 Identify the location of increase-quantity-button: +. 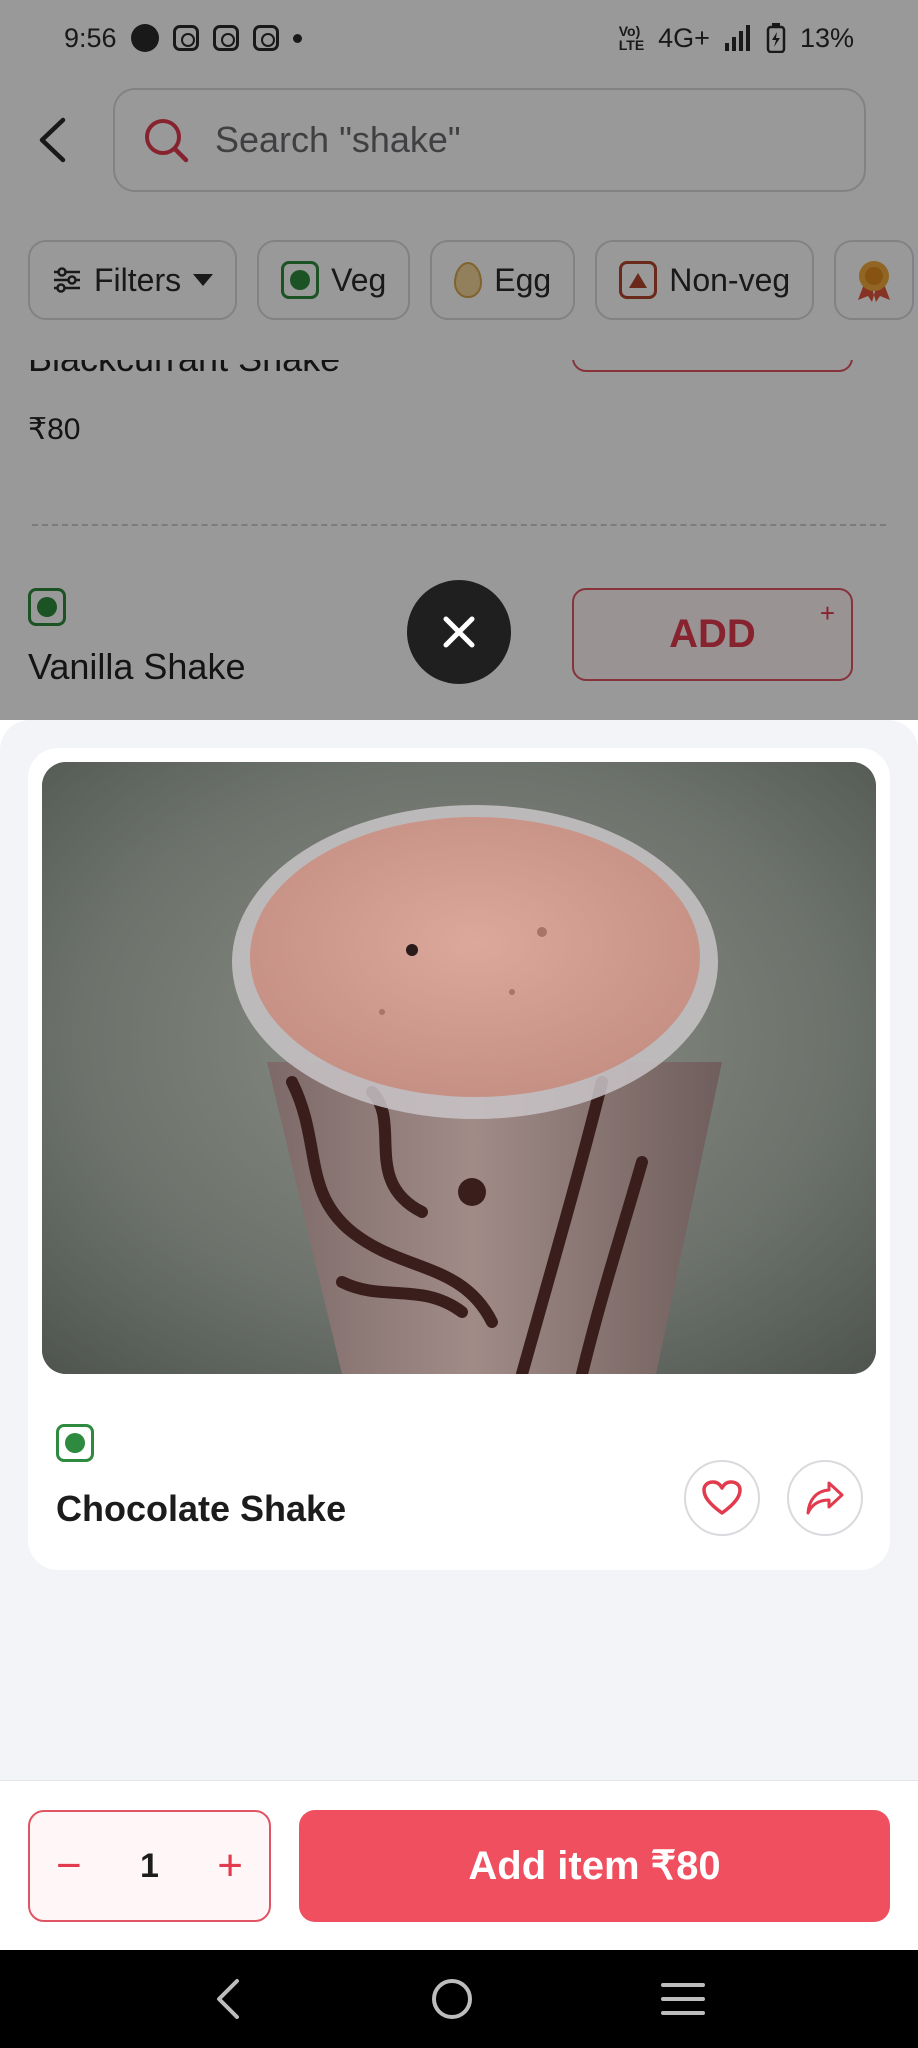
(230, 1866).